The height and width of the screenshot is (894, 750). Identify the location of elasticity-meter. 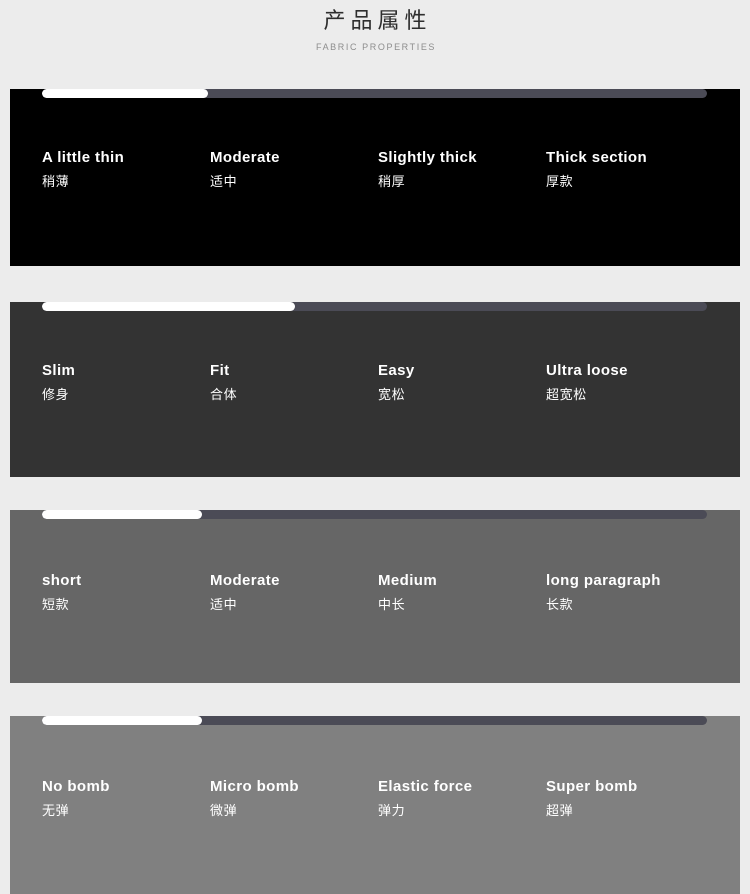
(374, 720).